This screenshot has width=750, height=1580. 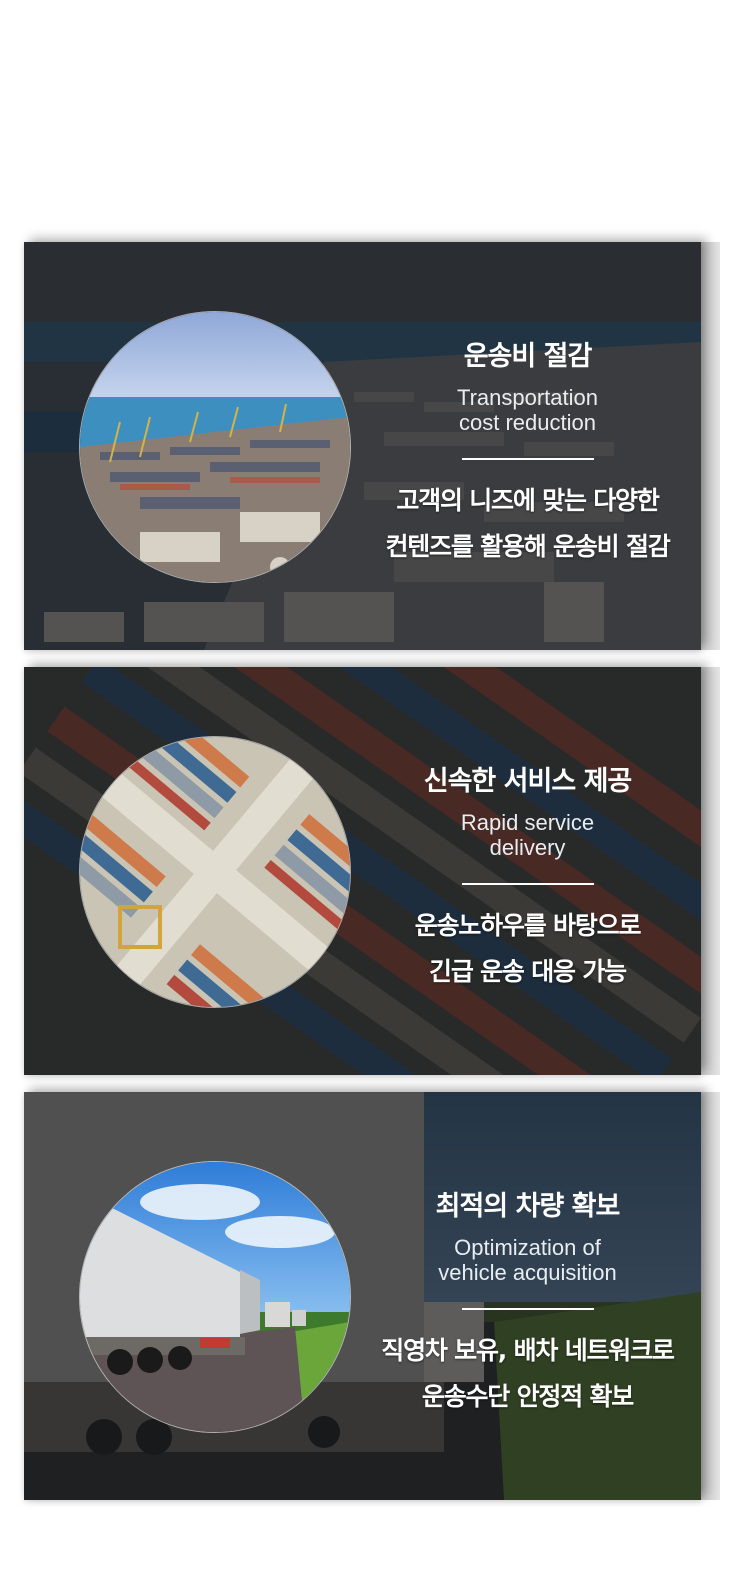 What do you see at coordinates (528, 1206) in the screenshot?
I see `card-title: 최적의 차량 확보` at bounding box center [528, 1206].